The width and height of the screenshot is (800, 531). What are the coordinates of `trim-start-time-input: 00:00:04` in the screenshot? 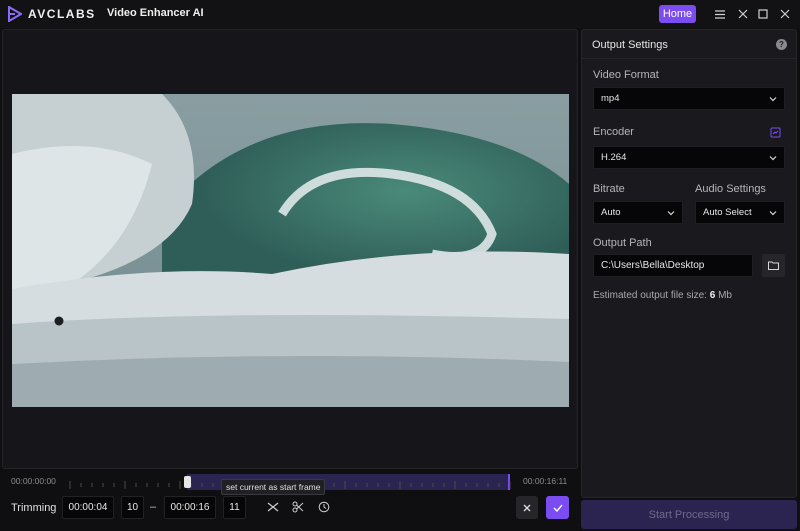 It's located at (88, 507).